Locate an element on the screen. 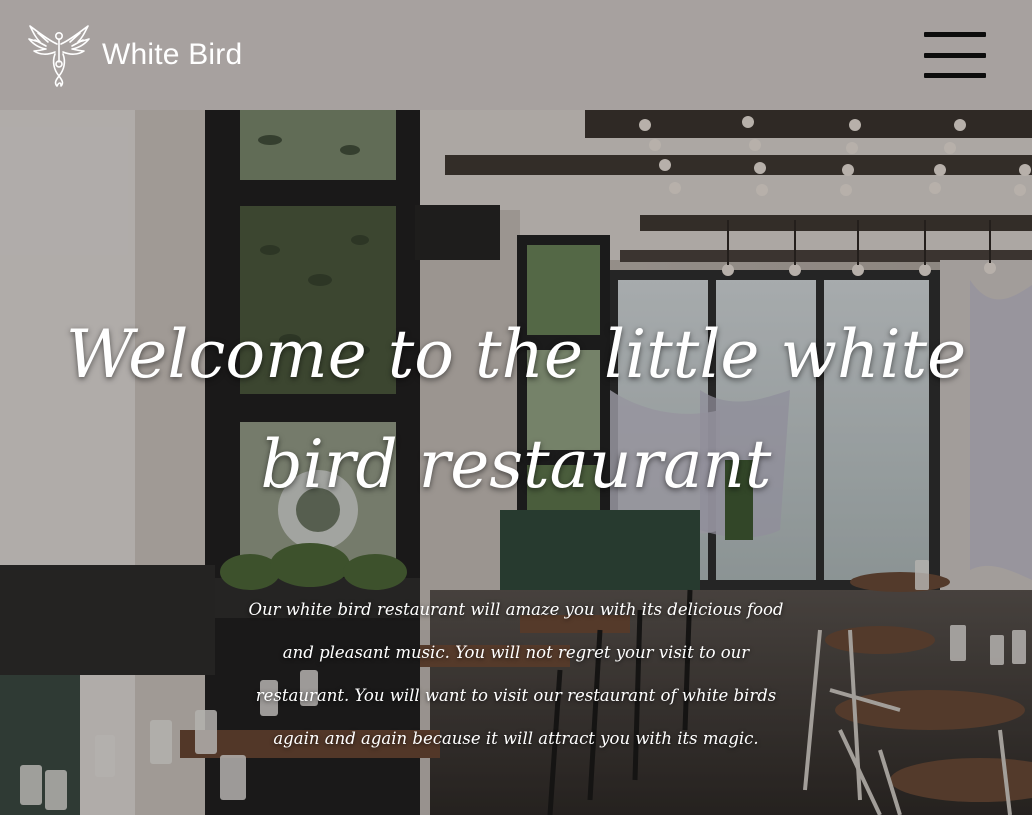 The width and height of the screenshot is (1032, 815). phoenix-bird-icon is located at coordinates (59, 55).